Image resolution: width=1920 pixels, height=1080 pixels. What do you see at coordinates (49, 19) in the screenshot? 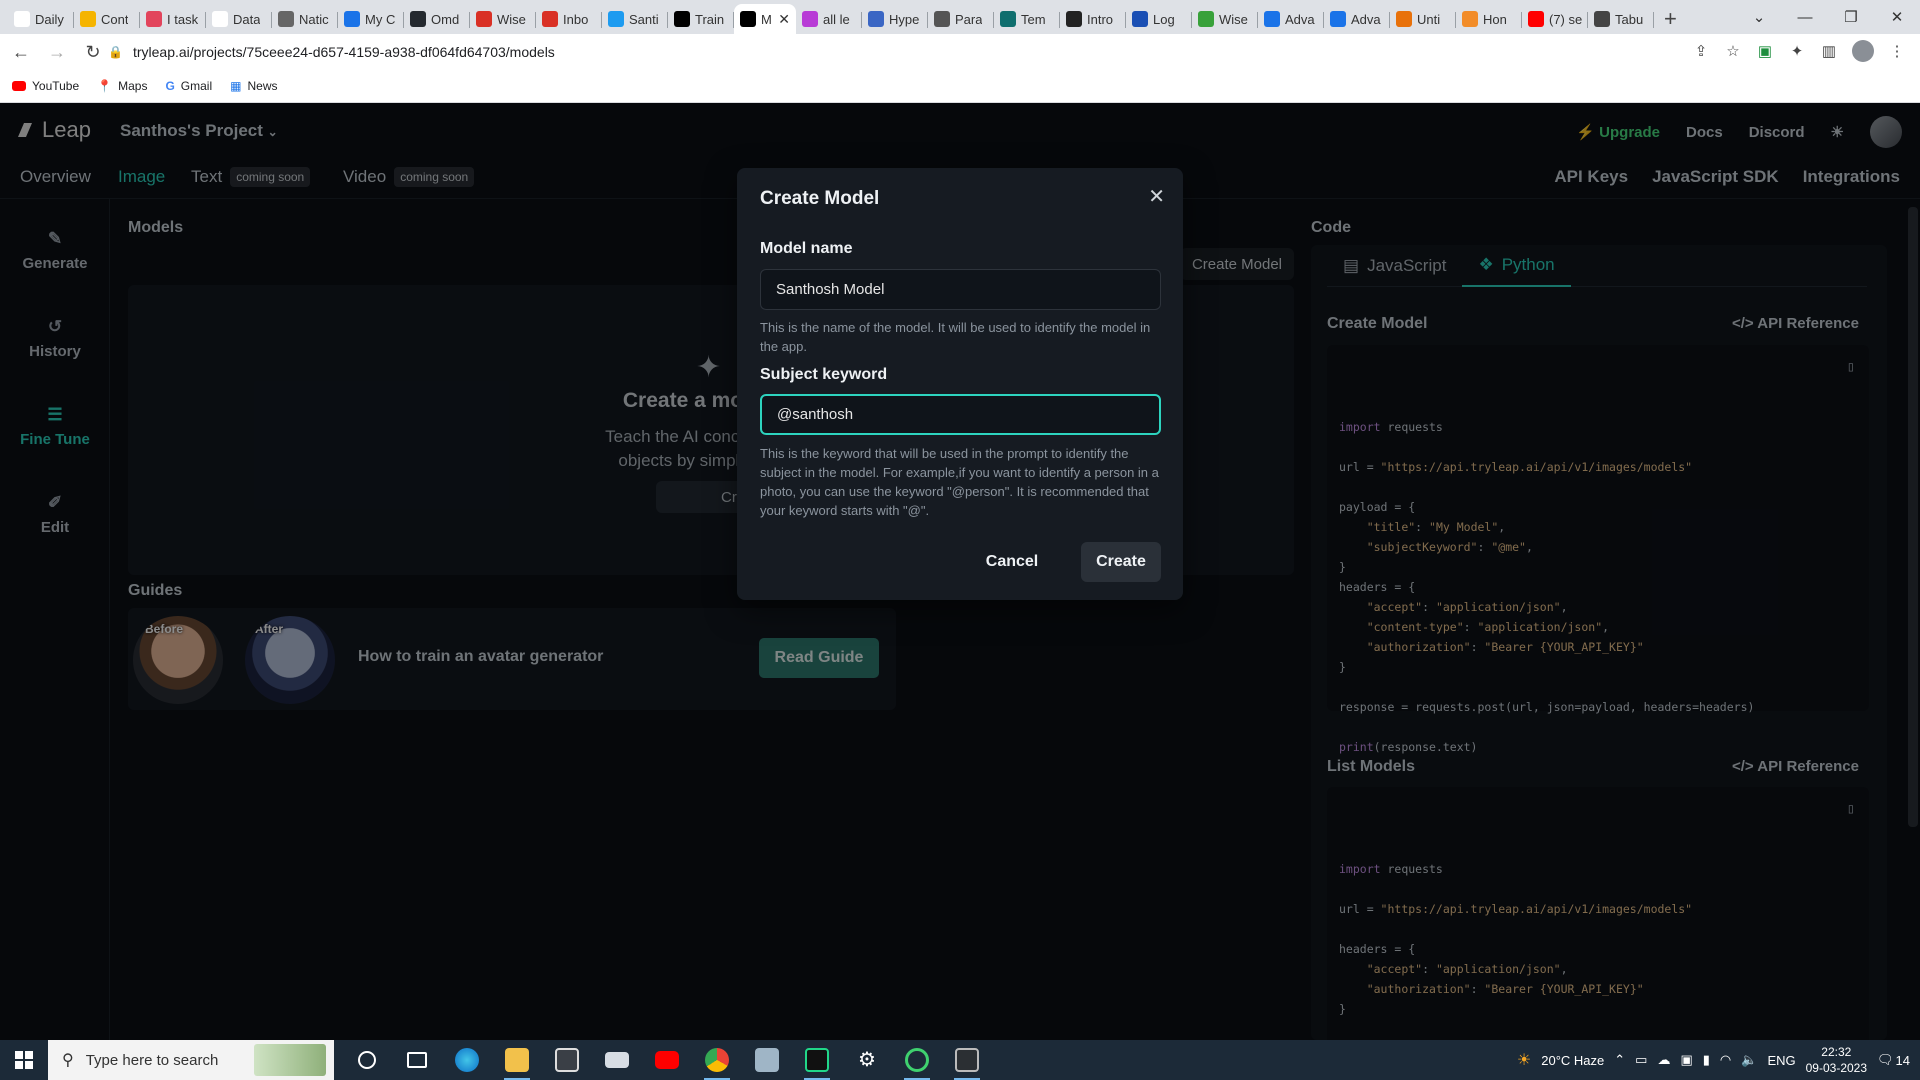
I see `tab-title: Daily` at bounding box center [49, 19].